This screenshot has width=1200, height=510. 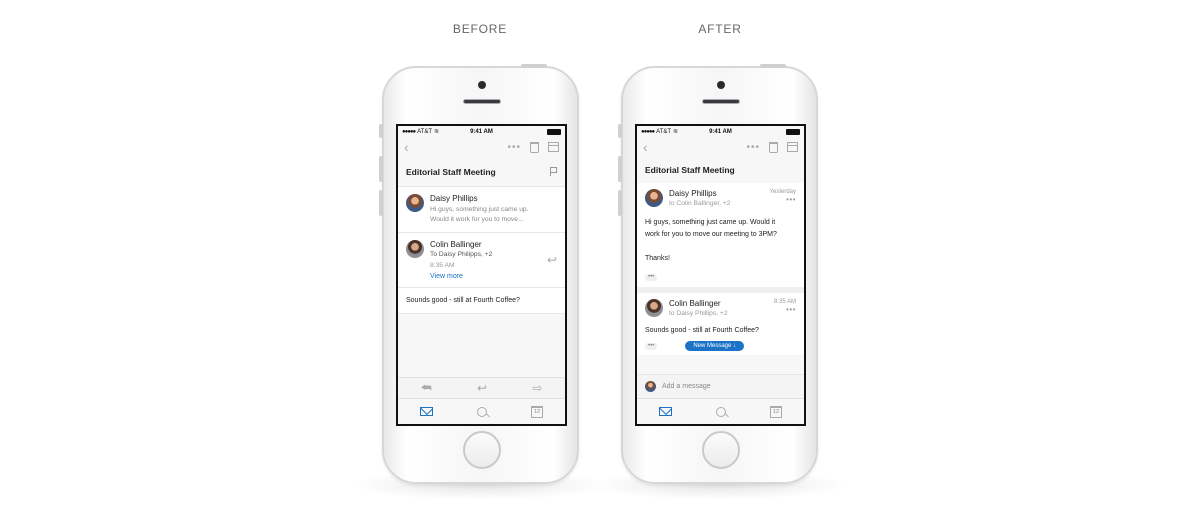 What do you see at coordinates (720, 386) in the screenshot?
I see `compose-bar: Add a message` at bounding box center [720, 386].